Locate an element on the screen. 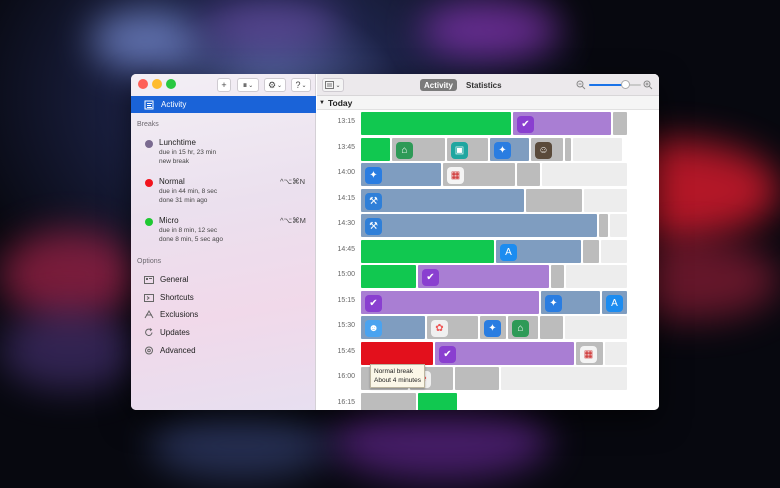 The width and height of the screenshot is (780, 488). plus-icon: + is located at coordinates (224, 85).